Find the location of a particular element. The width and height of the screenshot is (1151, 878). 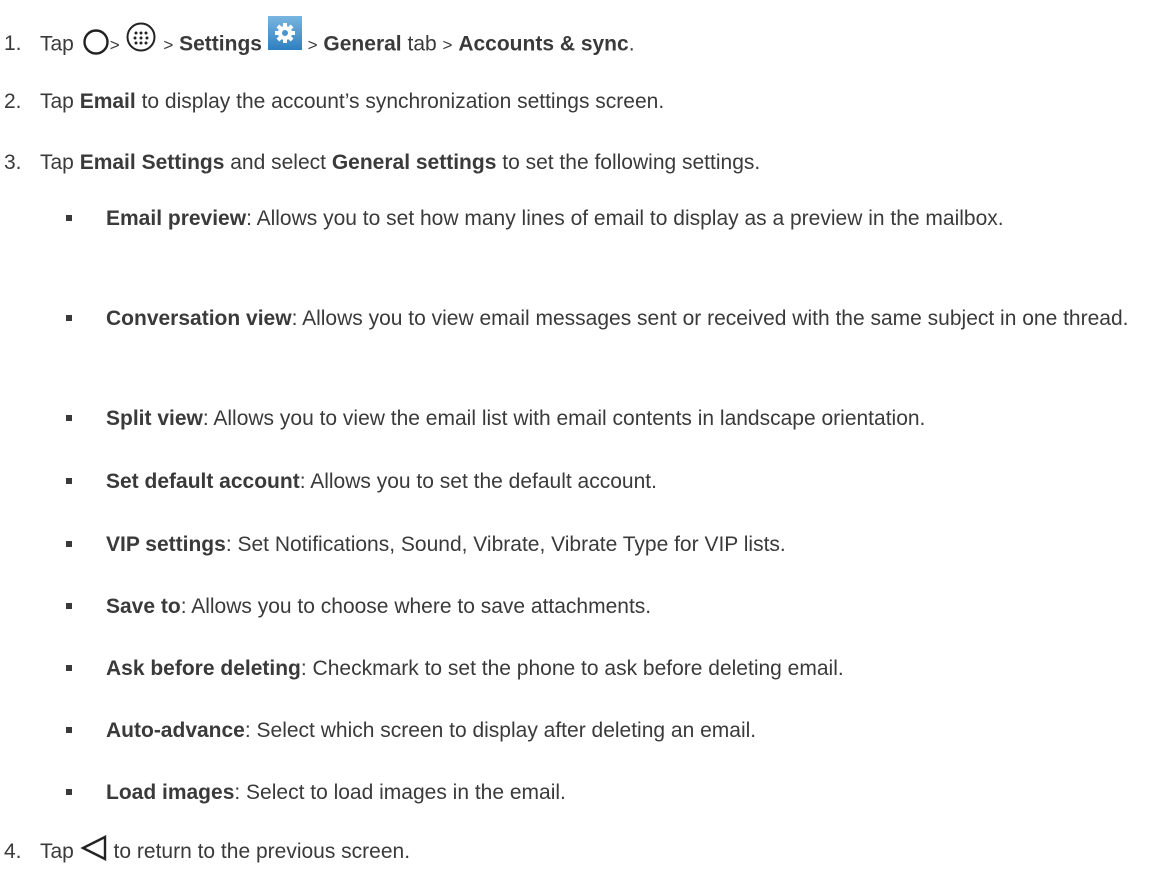

and-select-word: and select is located at coordinates (278, 162).